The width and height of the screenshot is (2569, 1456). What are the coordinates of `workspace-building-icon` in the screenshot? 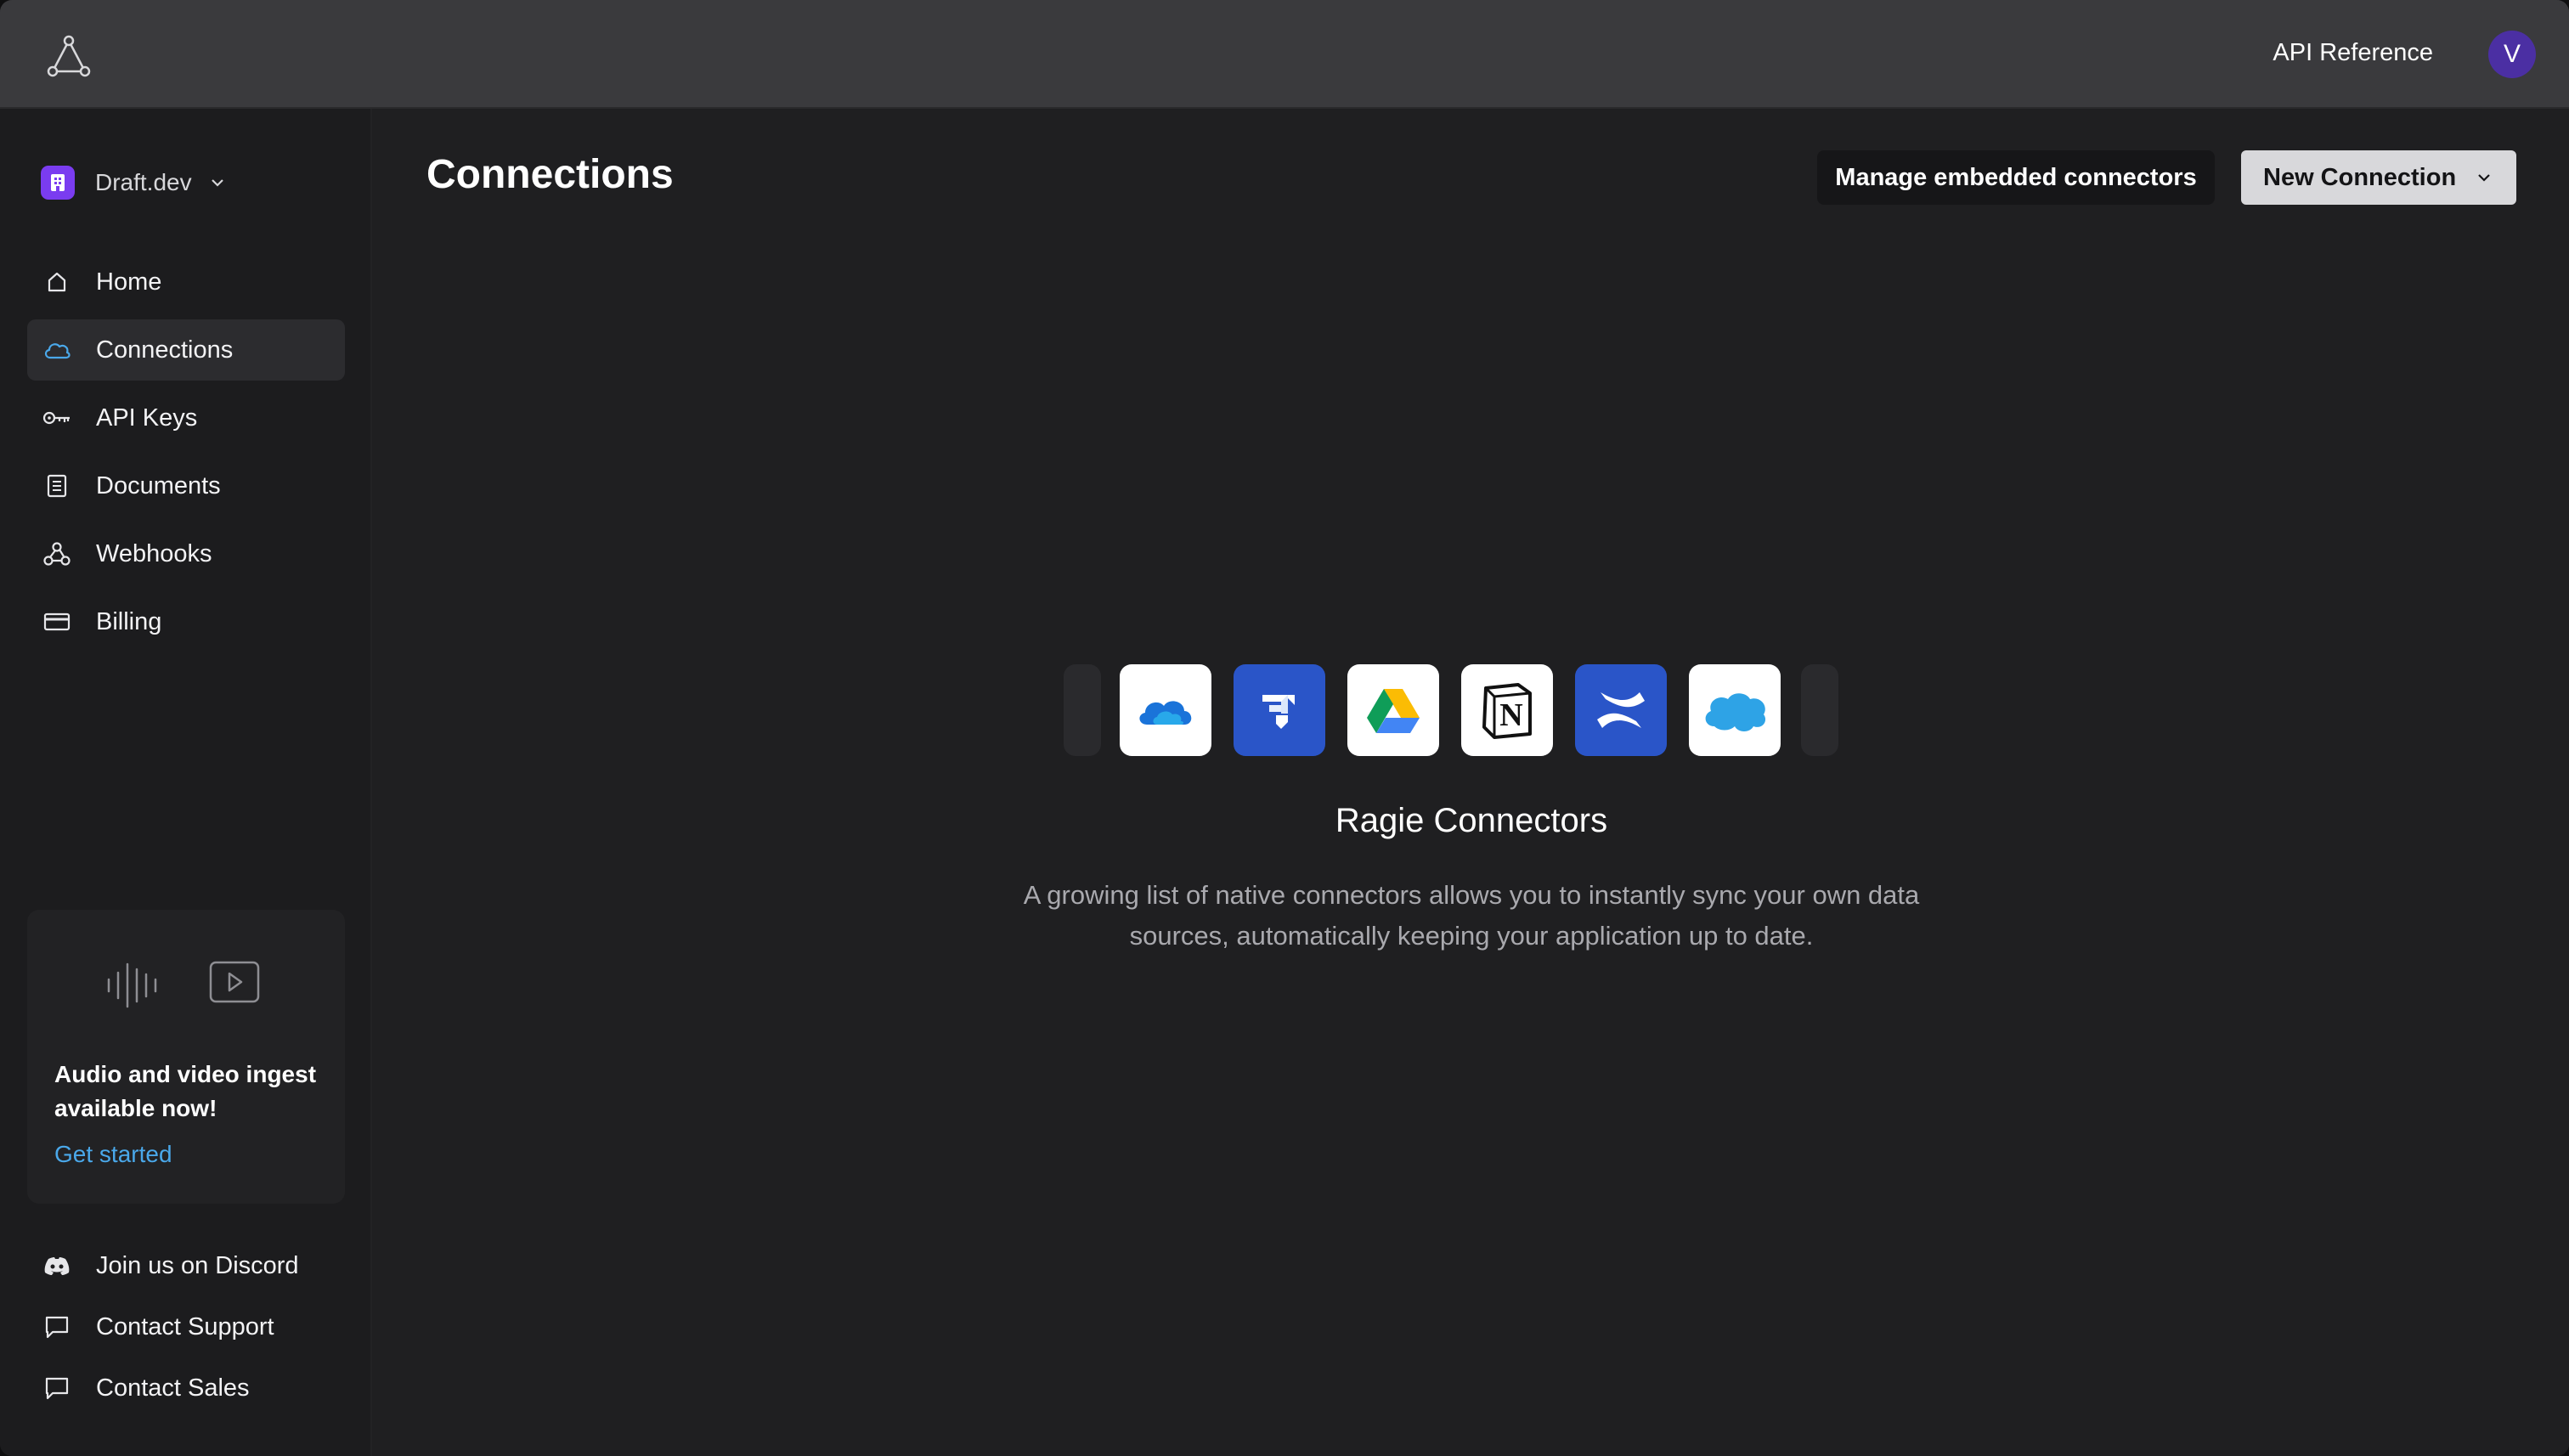 It's located at (58, 183).